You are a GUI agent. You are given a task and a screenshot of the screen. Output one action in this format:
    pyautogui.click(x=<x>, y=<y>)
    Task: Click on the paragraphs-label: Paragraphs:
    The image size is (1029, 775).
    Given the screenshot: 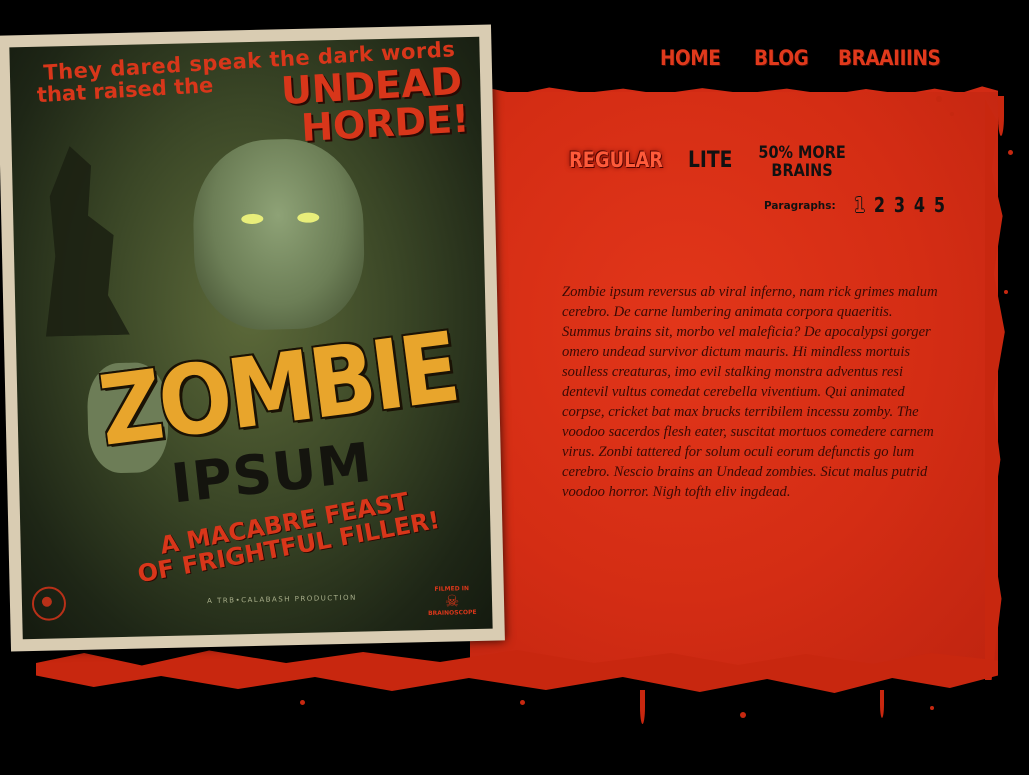 What is the action you would take?
    pyautogui.click(x=800, y=205)
    